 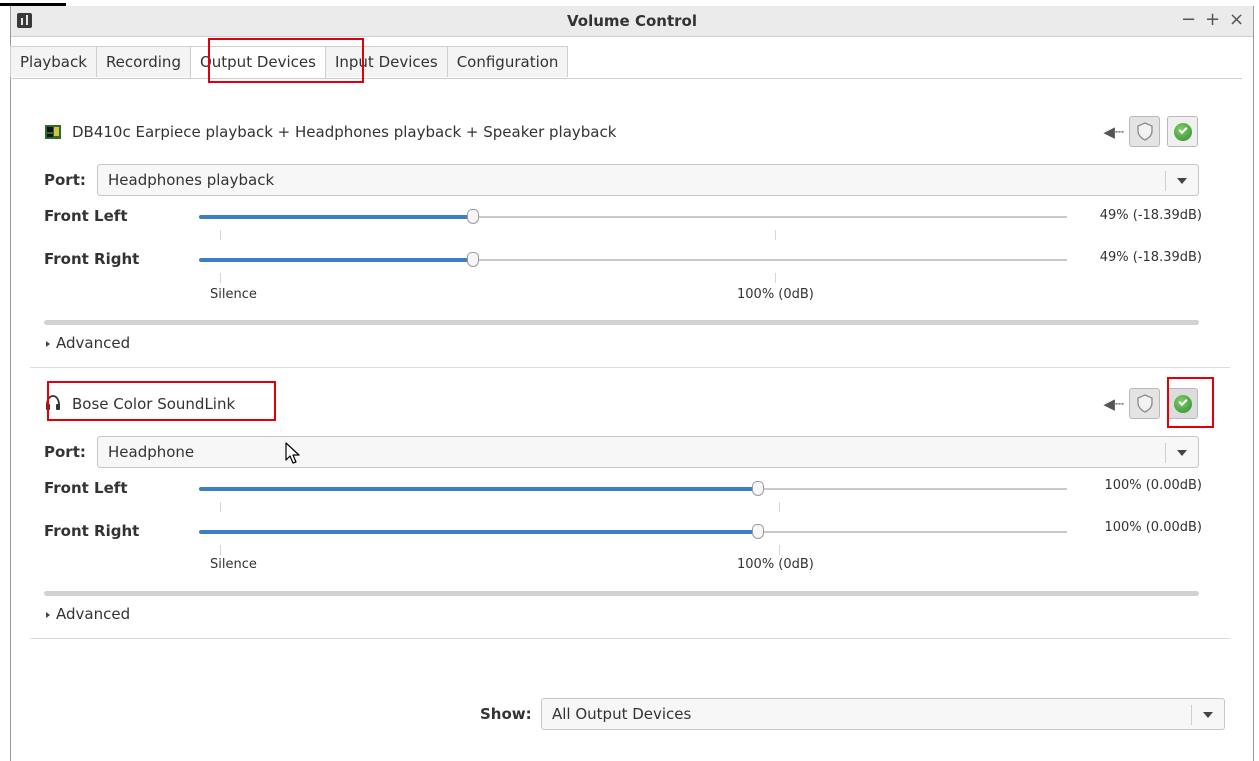 What do you see at coordinates (53, 61) in the screenshot?
I see `tab-playback: Playback` at bounding box center [53, 61].